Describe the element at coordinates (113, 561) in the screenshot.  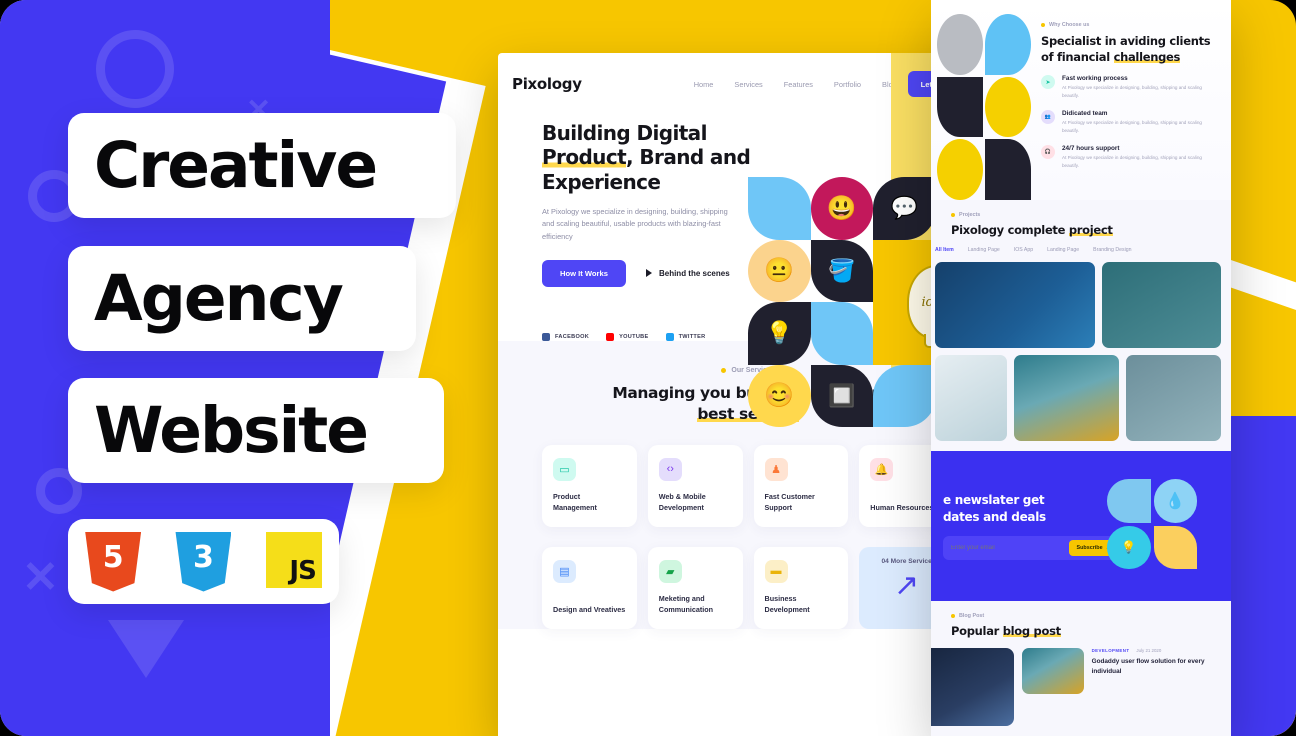
I see `html5-icon: 5` at that location.